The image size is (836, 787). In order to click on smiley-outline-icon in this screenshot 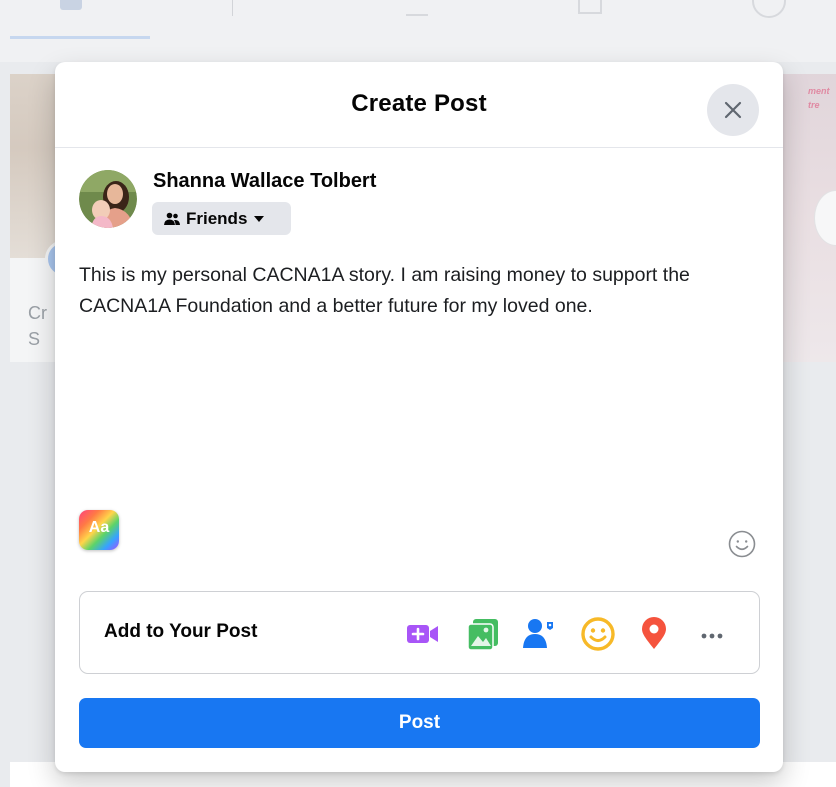, I will do `click(742, 544)`.